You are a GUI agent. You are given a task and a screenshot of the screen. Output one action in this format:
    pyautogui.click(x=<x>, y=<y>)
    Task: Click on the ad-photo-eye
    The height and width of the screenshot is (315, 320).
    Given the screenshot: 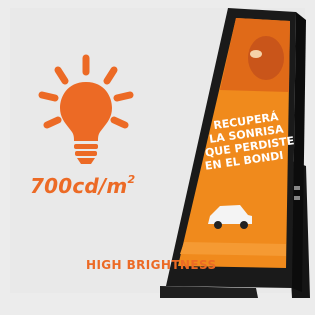 What is the action you would take?
    pyautogui.click(x=256, y=54)
    